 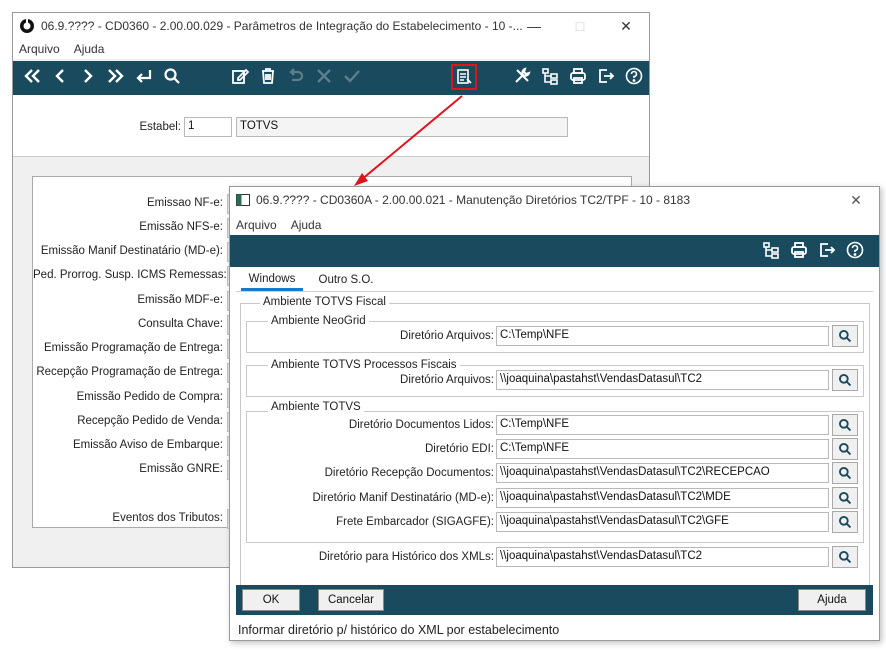 I want to click on tab-outro-so: Outro S.O., so click(x=346, y=280).